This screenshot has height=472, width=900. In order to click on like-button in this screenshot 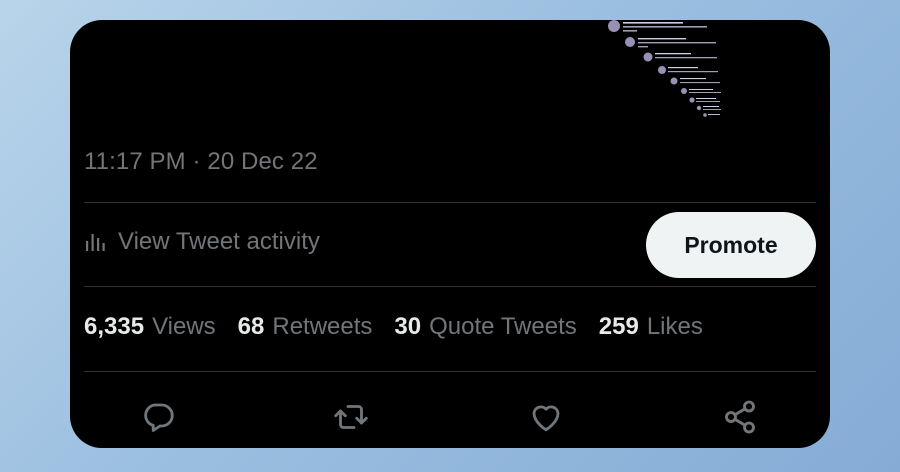, I will do `click(546, 417)`.